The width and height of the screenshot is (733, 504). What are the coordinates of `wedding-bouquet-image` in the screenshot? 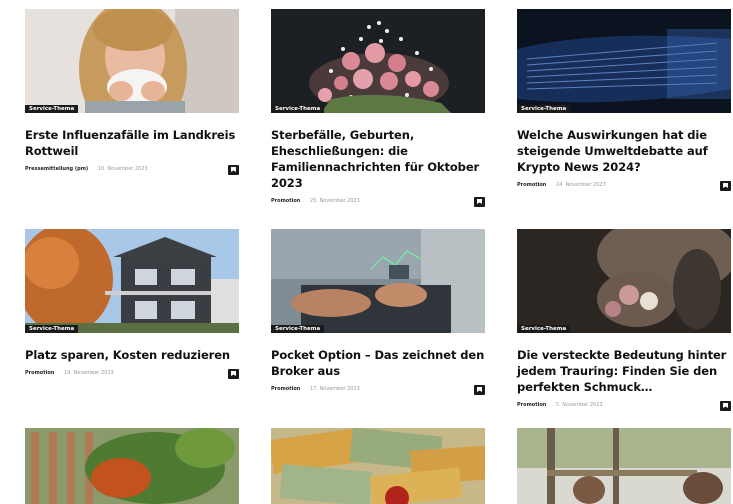 It's located at (624, 281).